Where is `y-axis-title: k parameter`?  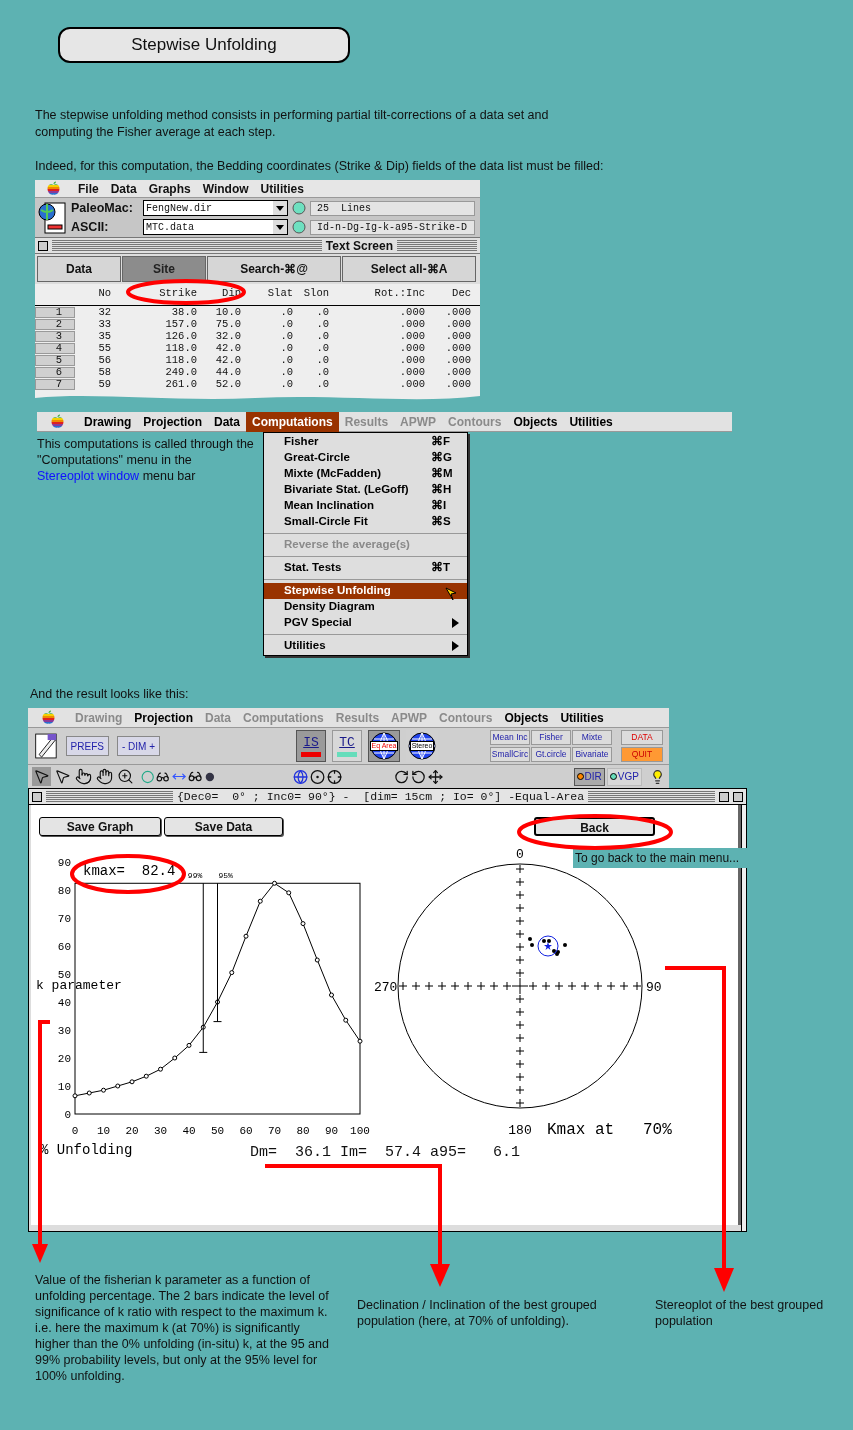
y-axis-title: k parameter is located at coordinates (79, 985).